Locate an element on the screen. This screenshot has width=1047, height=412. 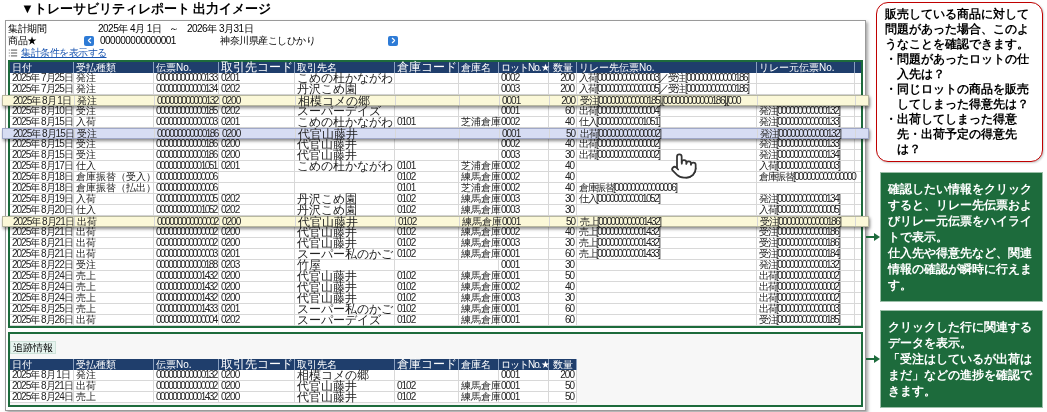
table-row: 2025年 8月24日 売上 000000000001432 0200 代官山藤井 0102 練馬倉庫0002 40 出荷[000000000000002] is located at coordinates (435, 287).